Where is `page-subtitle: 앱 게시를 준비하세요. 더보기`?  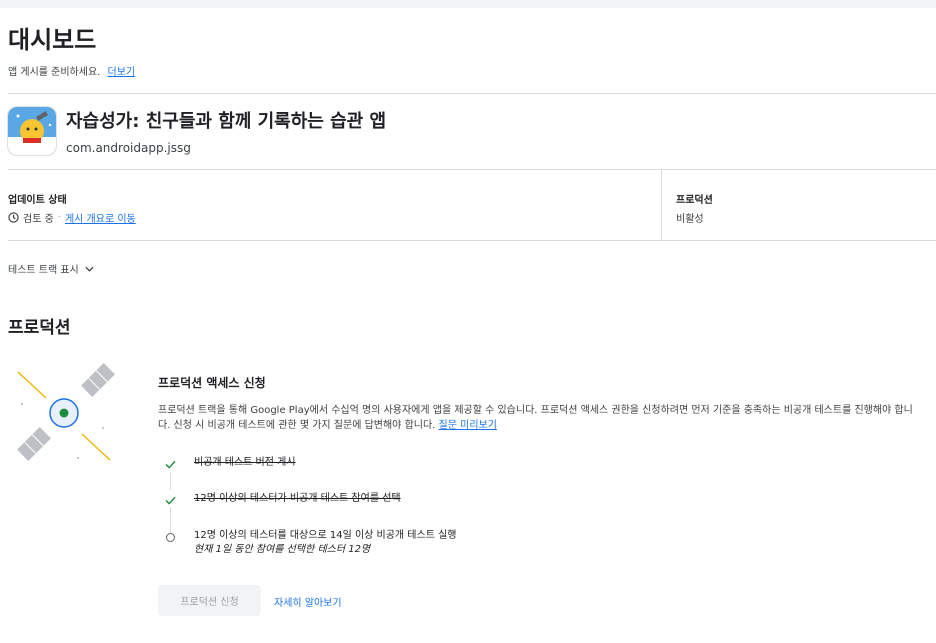 page-subtitle: 앱 게시를 준비하세요. 더보기 is located at coordinates (71, 70).